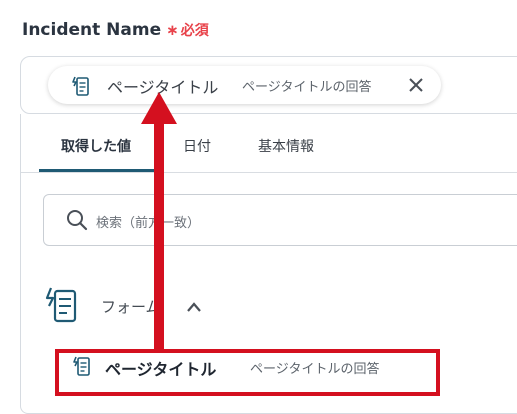  I want to click on chip-title: ページタイトル, so click(163, 87).